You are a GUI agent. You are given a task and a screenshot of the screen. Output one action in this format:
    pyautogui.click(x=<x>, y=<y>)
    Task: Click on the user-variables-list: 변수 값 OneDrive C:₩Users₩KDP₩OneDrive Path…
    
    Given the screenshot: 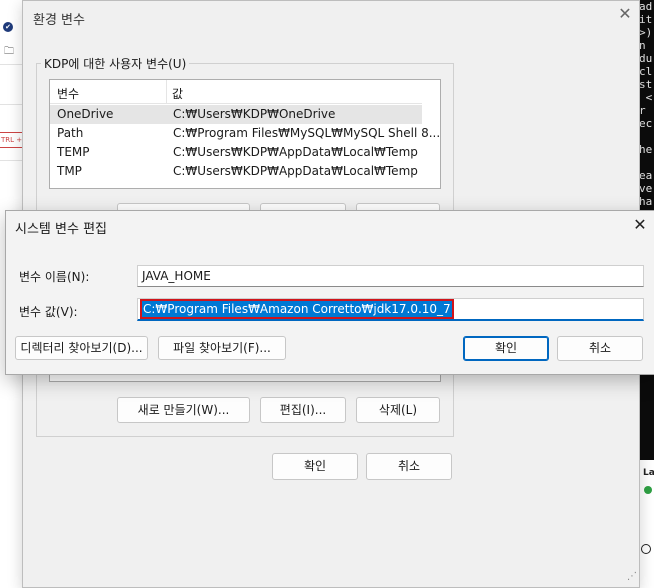 What is the action you would take?
    pyautogui.click(x=245, y=134)
    